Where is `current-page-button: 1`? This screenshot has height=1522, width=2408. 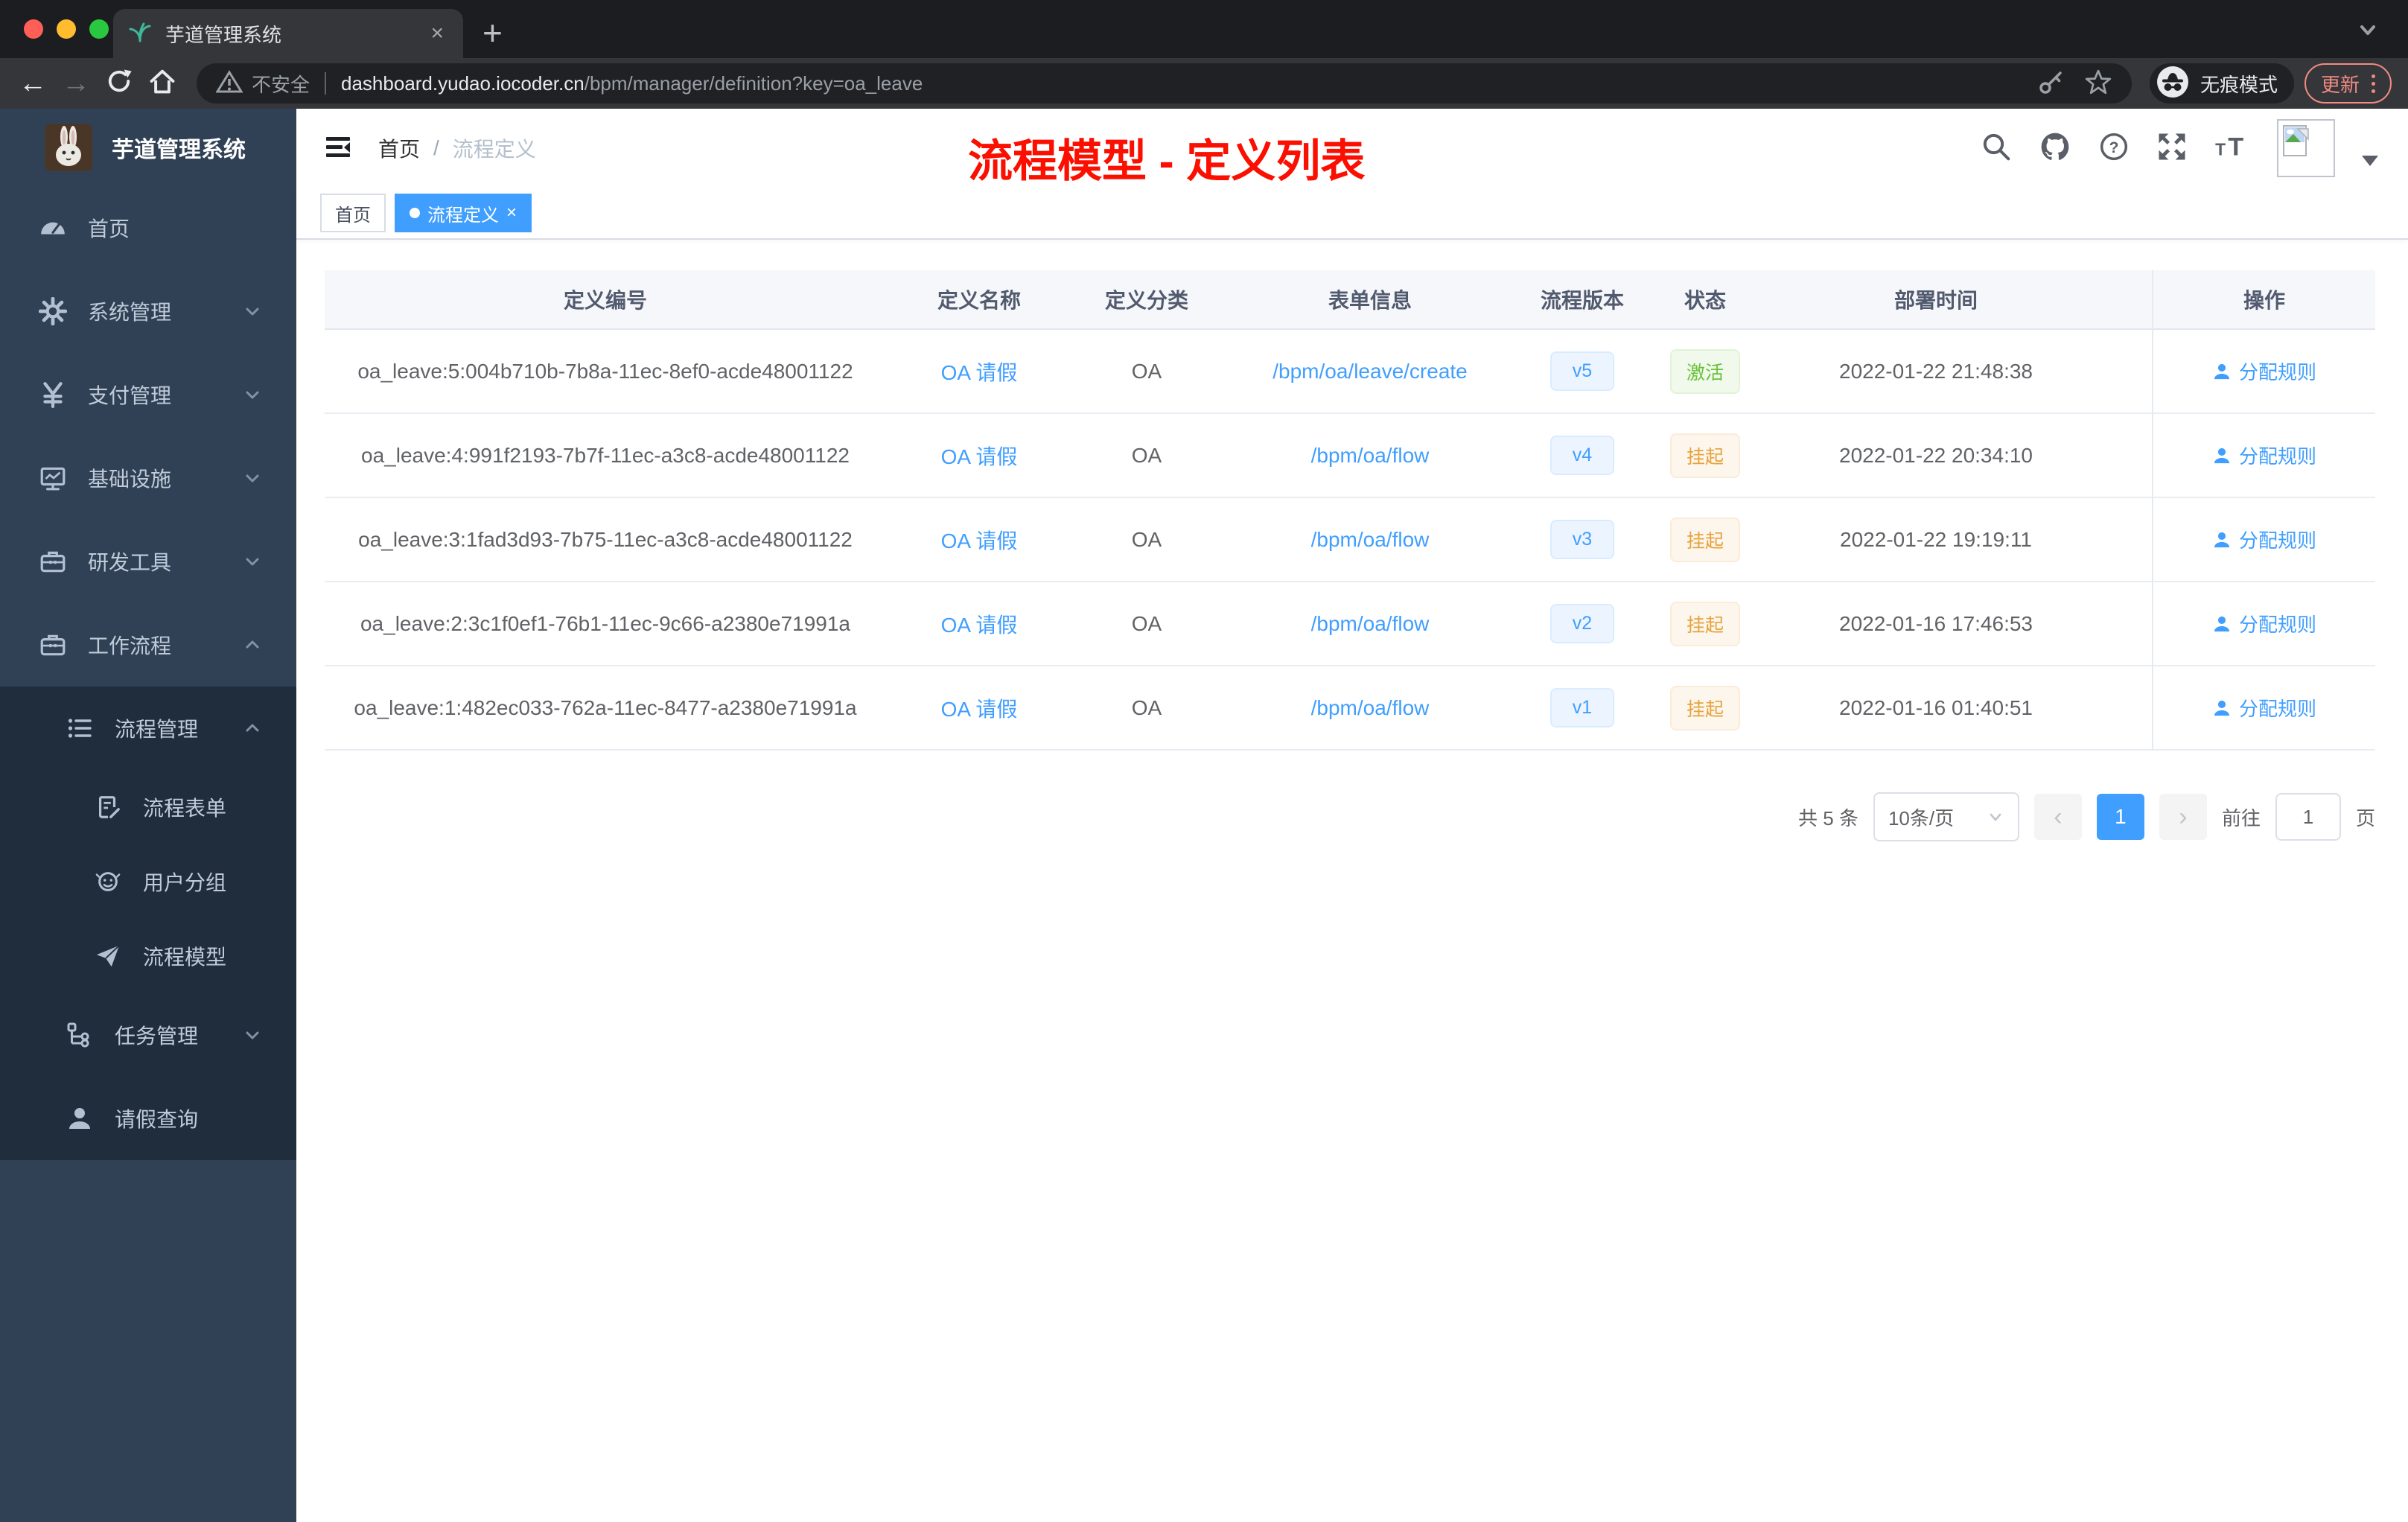
current-page-button: 1 is located at coordinates (2120, 817).